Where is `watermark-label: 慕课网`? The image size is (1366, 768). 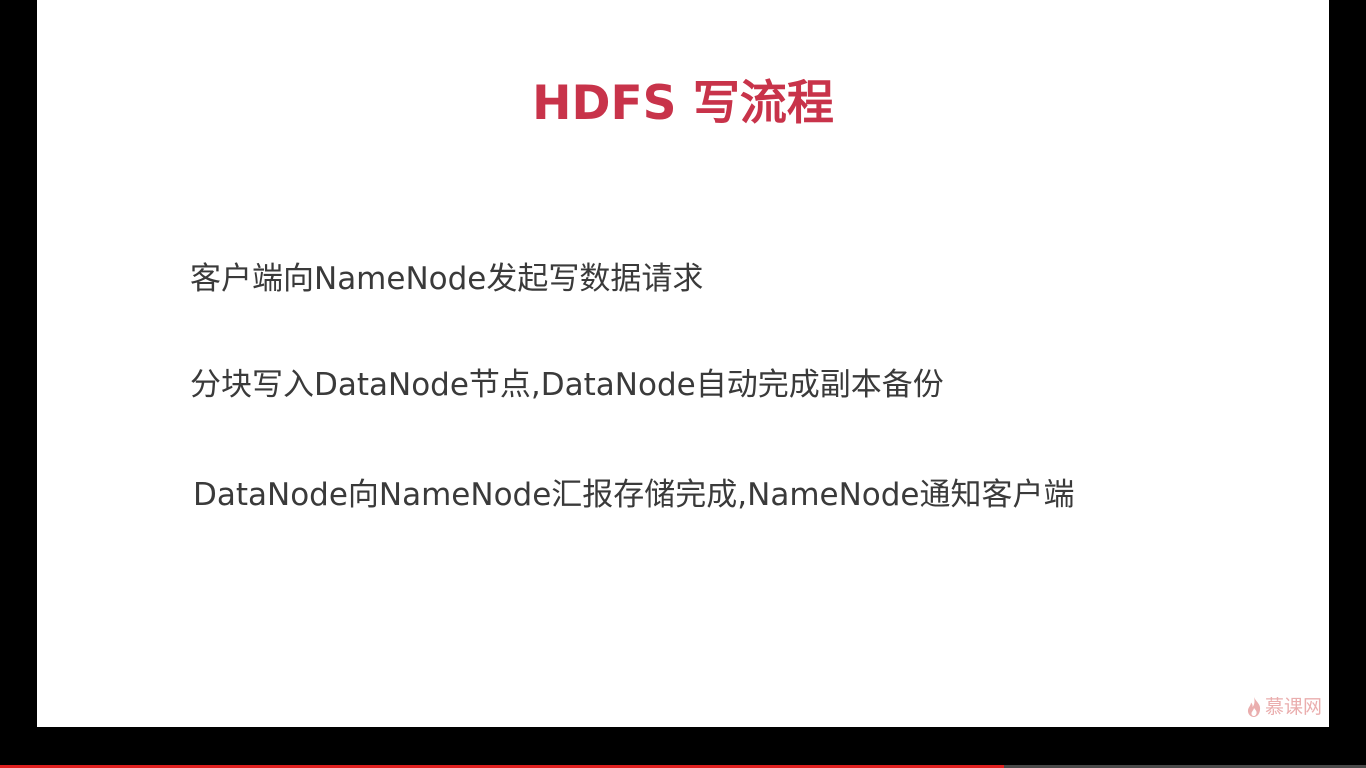
watermark-label: 慕课网 is located at coordinates (1293, 707).